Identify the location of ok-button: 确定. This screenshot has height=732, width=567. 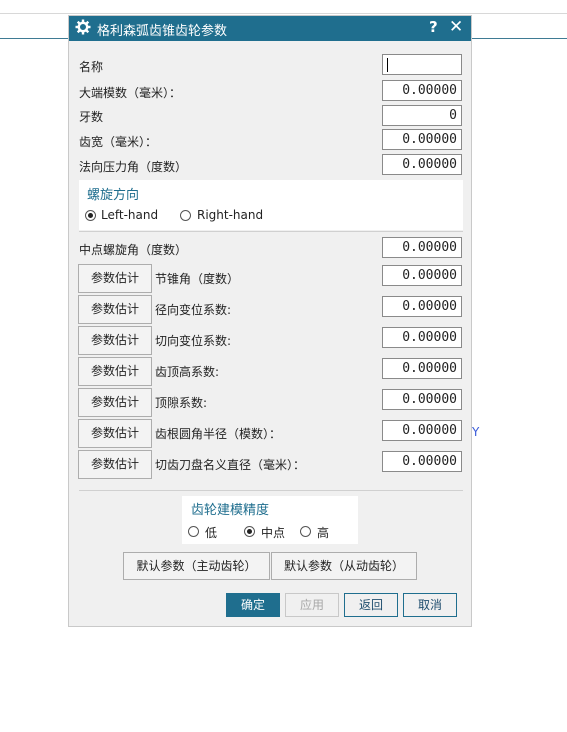
(253, 605).